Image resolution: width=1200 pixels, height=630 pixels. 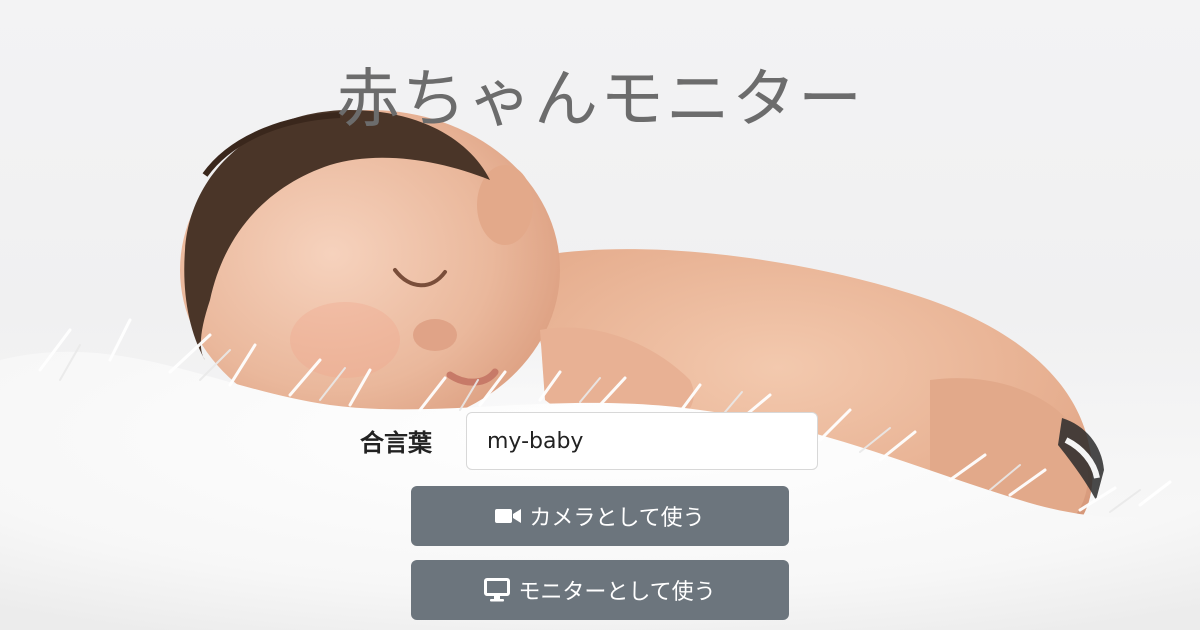 I want to click on use-as-camera-button: カメラとして使う, so click(x=600, y=516).